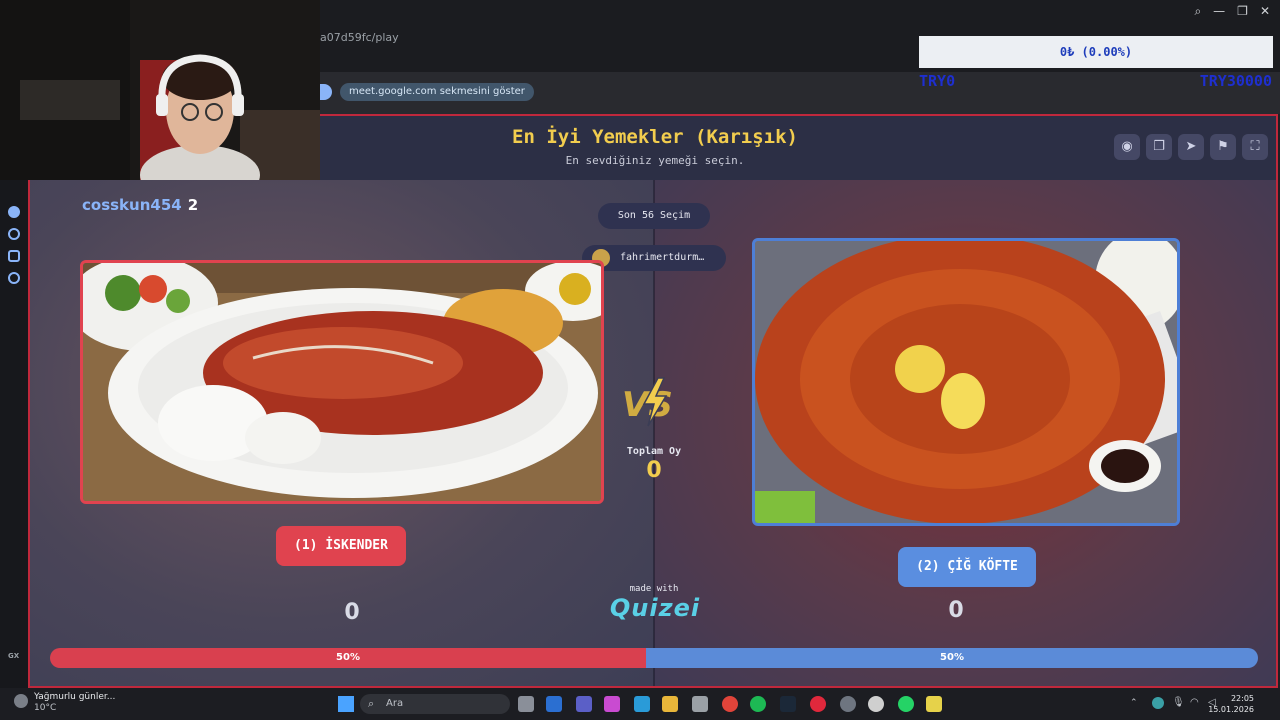  What do you see at coordinates (670, 704) in the screenshot?
I see `file-explorer-icon` at bounding box center [670, 704].